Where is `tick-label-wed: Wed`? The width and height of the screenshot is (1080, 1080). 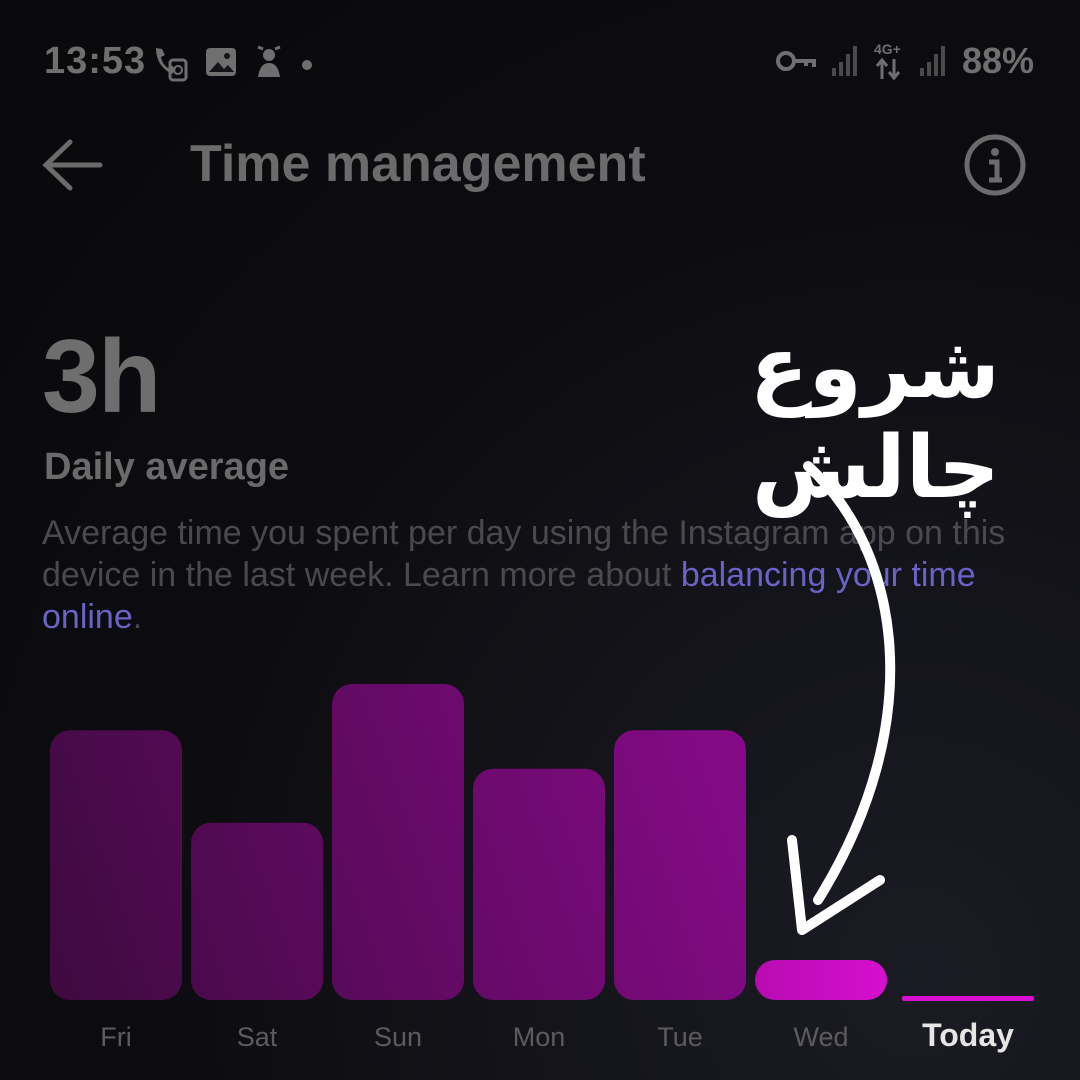
tick-label-wed: Wed is located at coordinates (820, 1037).